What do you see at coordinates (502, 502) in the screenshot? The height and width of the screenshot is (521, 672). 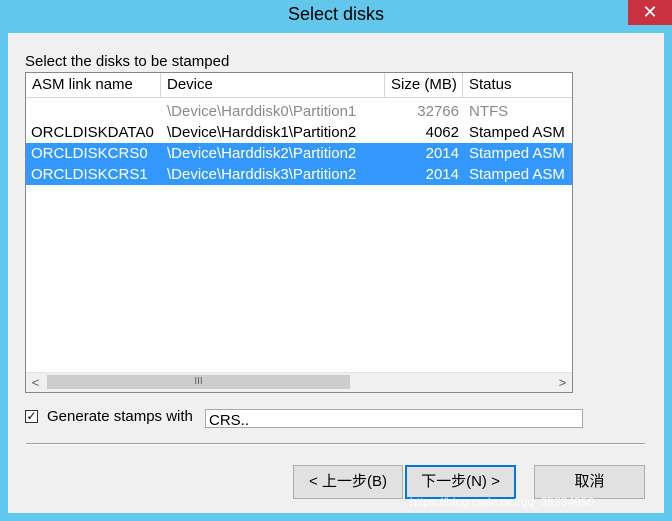 I see `watermark: https://blog.csdn.net/qq_35334950` at bounding box center [502, 502].